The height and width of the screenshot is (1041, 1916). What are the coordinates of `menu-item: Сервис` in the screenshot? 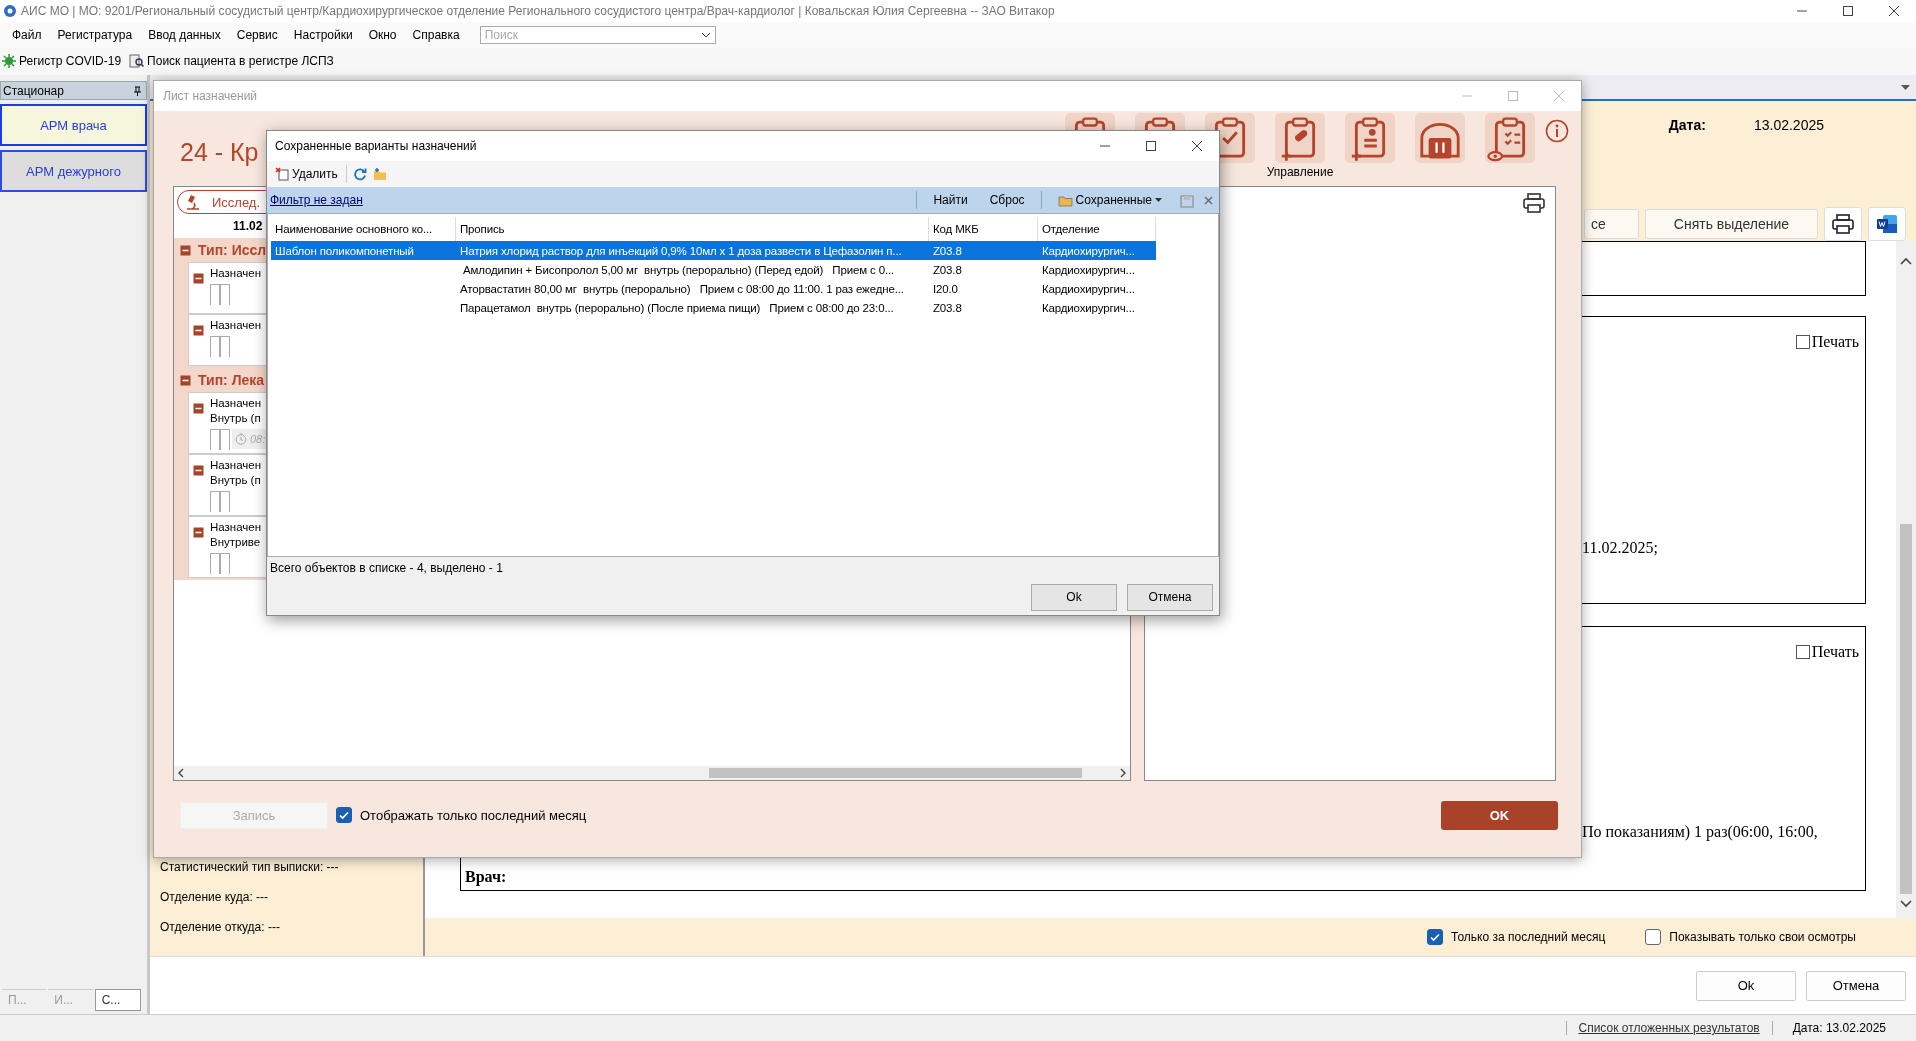 It's located at (257, 34).